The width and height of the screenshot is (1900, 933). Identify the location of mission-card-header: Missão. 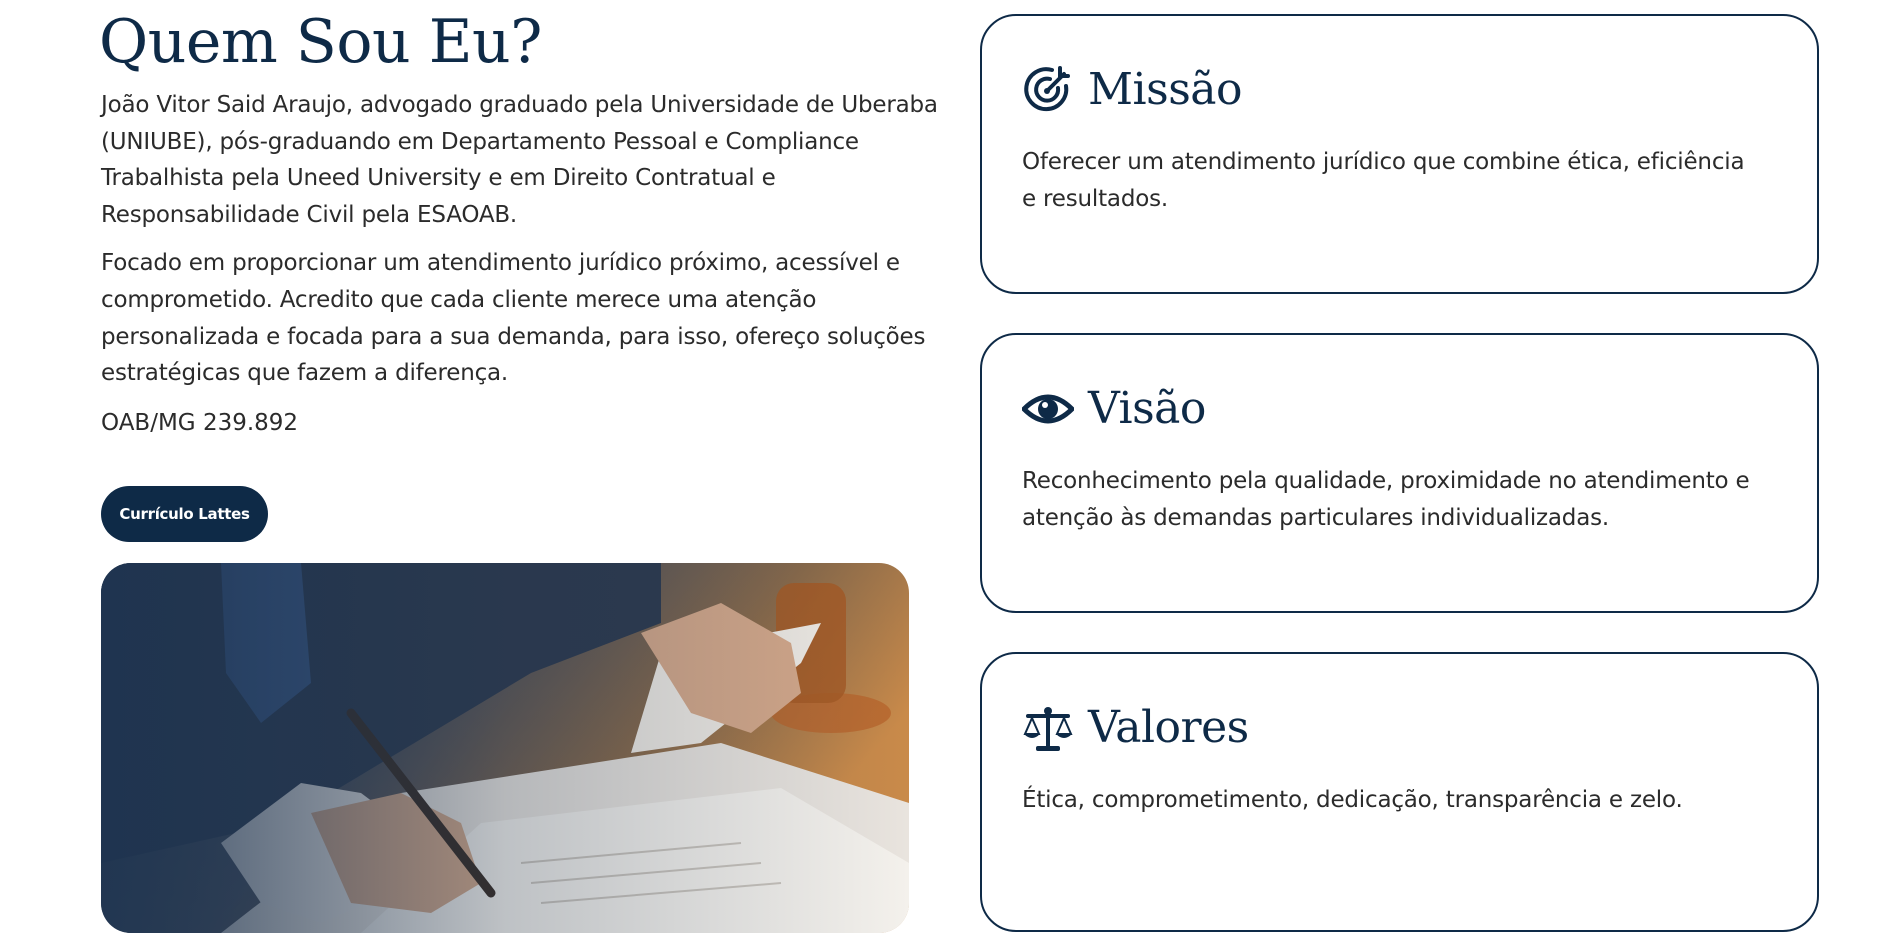
(1132, 90).